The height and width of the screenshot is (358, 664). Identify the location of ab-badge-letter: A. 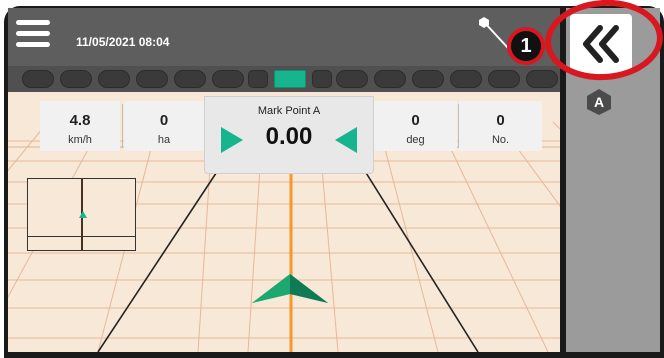
(599, 102).